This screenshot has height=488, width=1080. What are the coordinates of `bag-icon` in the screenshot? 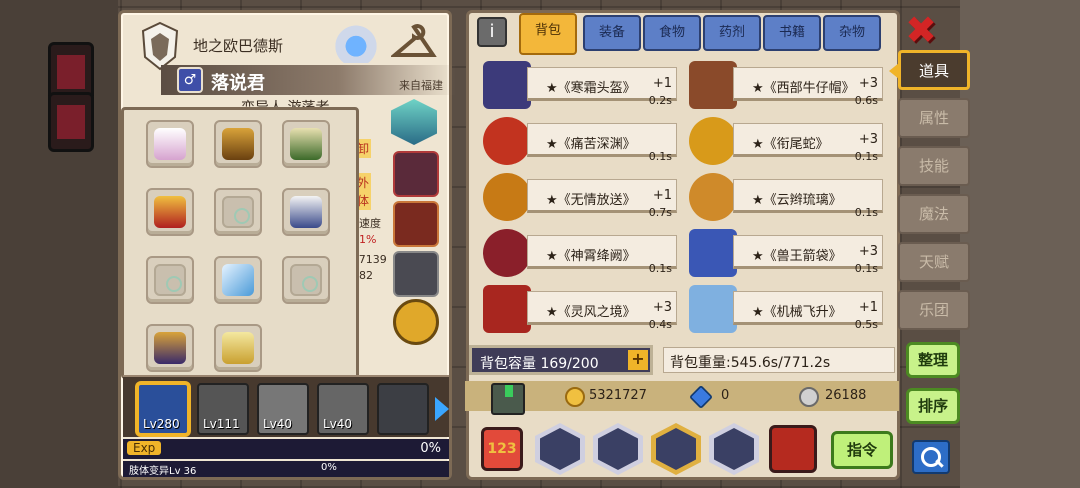 It's located at (508, 399).